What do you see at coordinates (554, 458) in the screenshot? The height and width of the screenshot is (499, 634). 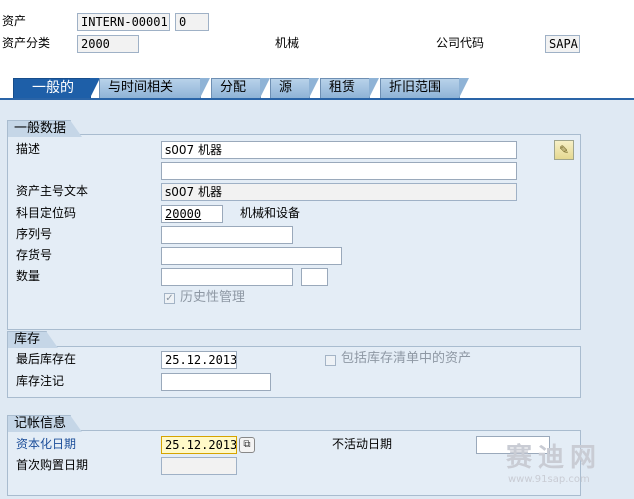 I see `watermark-text: 赛迪网` at bounding box center [554, 458].